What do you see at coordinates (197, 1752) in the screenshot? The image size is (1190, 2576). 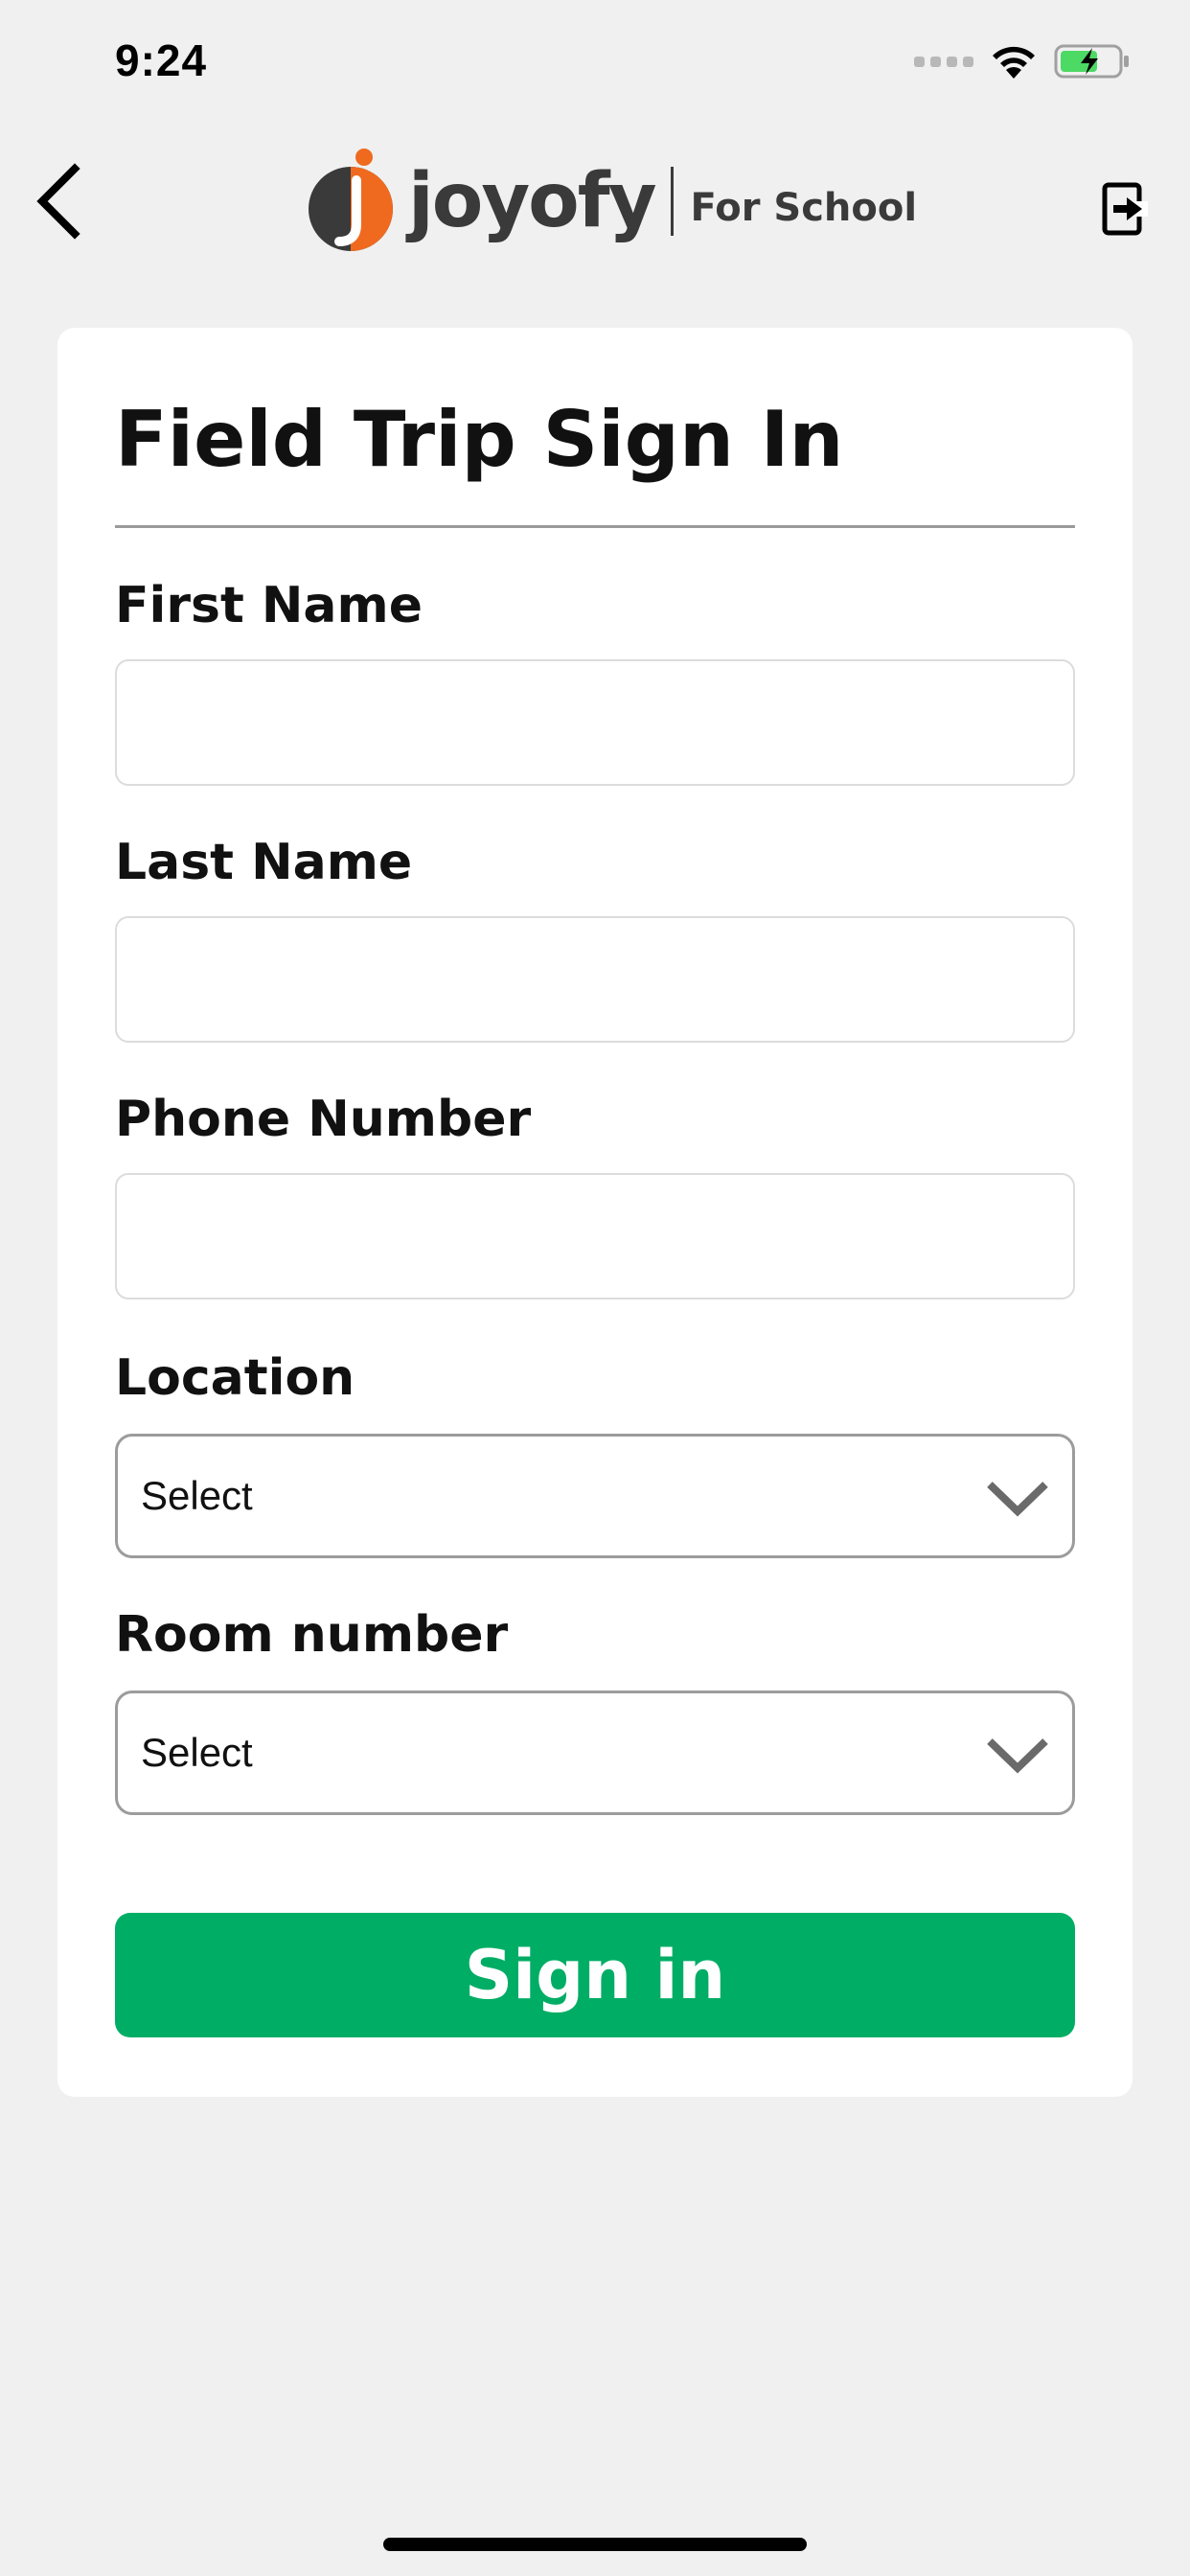 I see `room-number-selected-value: Select` at bounding box center [197, 1752].